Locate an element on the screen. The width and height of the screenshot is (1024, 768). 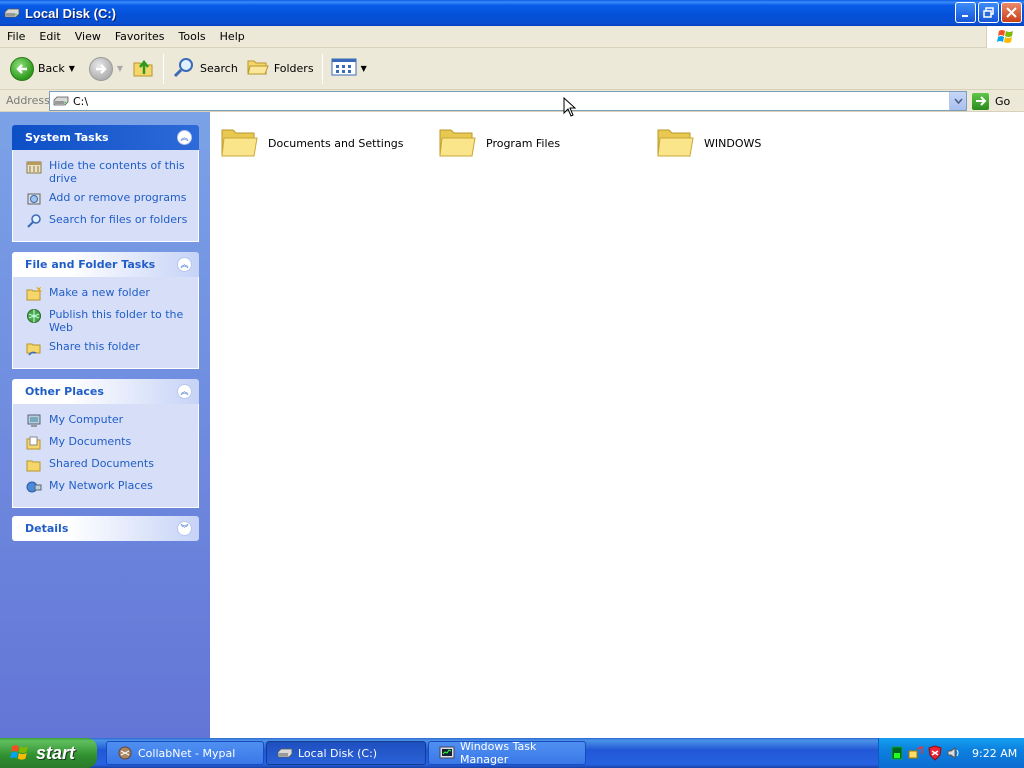
volume-icon is located at coordinates (954, 753).